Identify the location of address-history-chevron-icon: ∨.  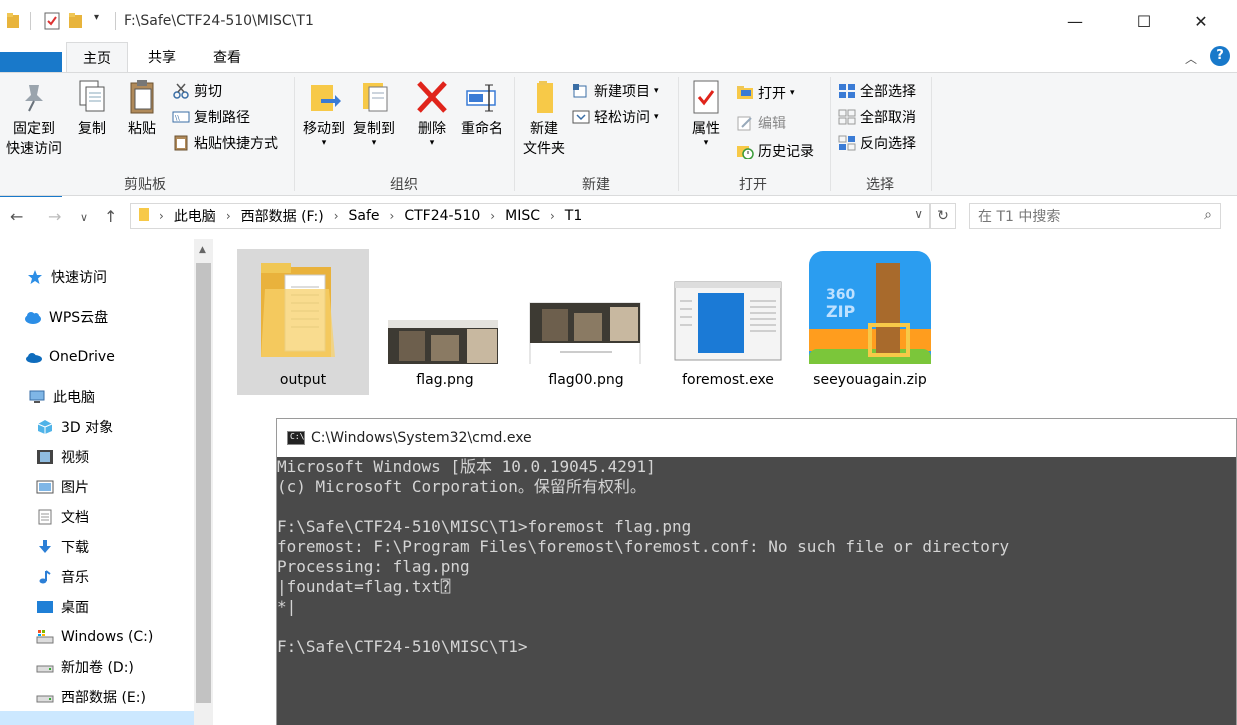
(918, 214).